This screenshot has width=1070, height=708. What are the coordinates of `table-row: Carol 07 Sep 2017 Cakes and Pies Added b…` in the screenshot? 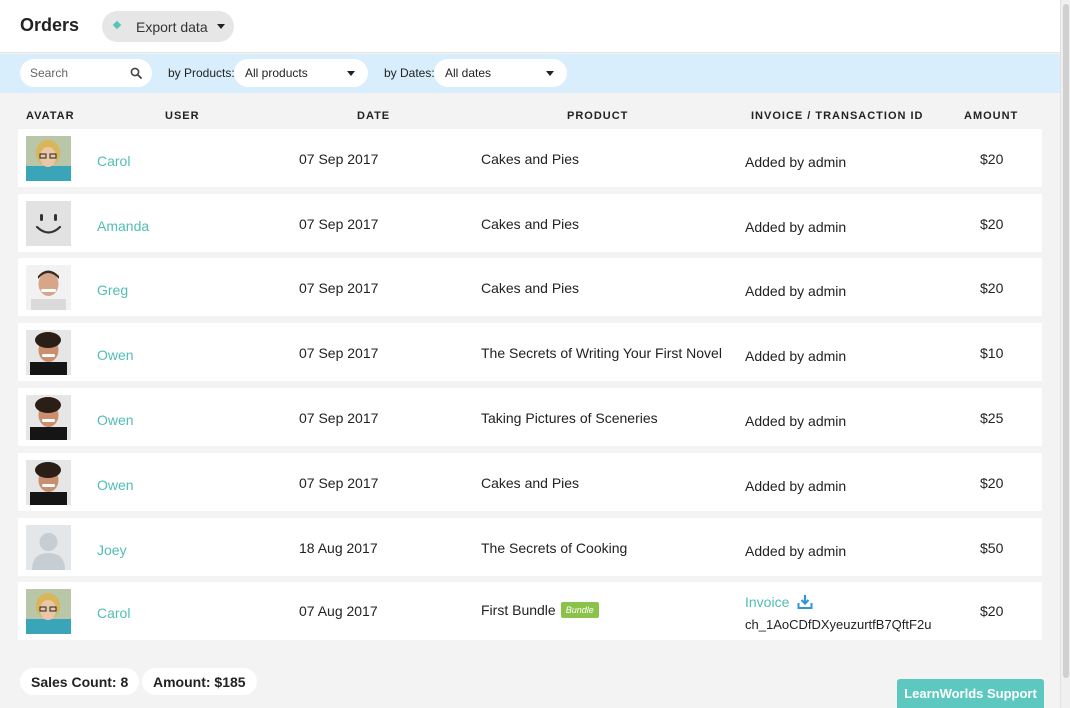 It's located at (530, 158).